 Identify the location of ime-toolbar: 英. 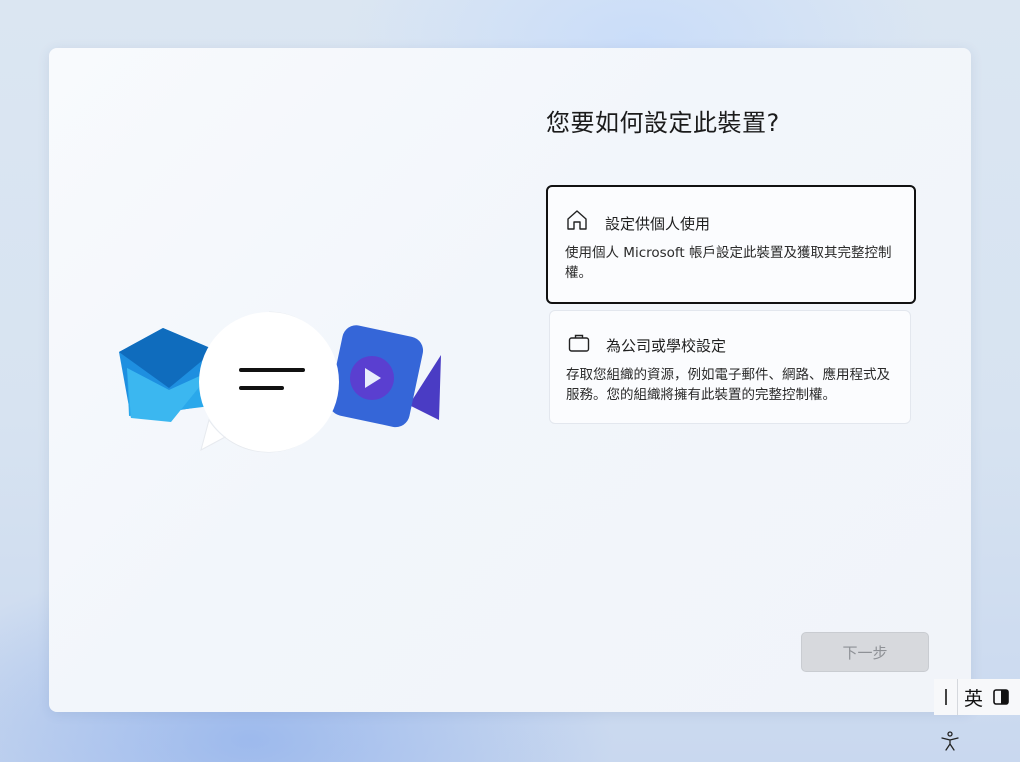
(977, 697).